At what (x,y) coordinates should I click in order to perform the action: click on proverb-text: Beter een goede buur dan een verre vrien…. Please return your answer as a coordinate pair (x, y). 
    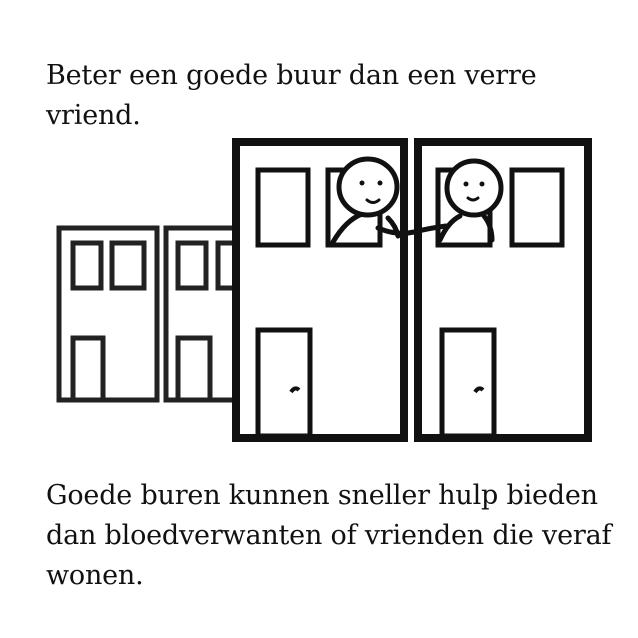
    Looking at the image, I should click on (291, 95).